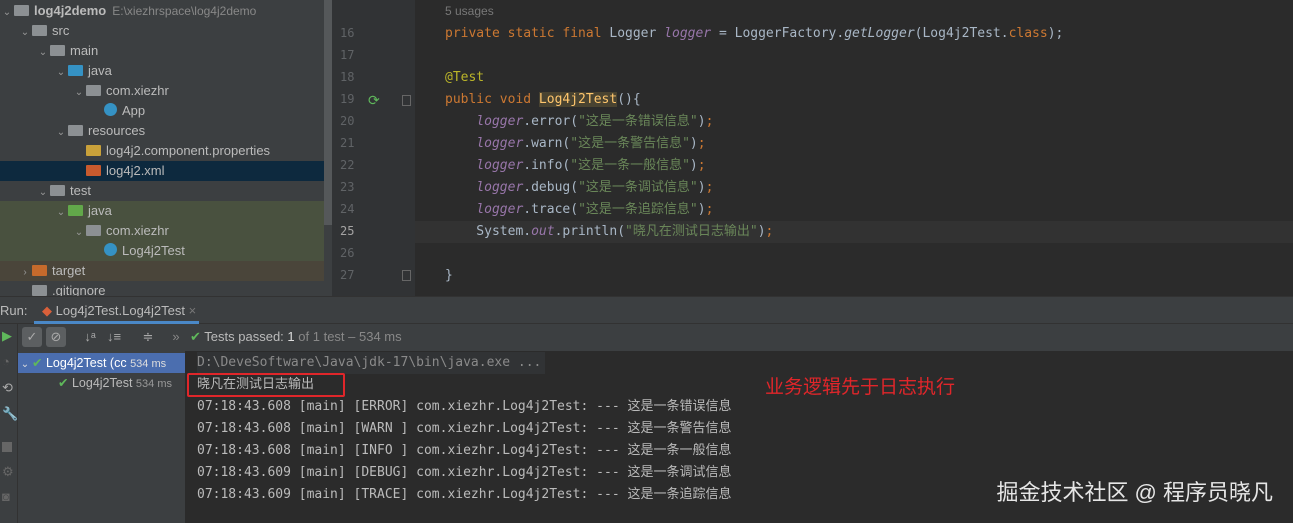 This screenshot has width=1293, height=523. I want to click on rerun-icon: ▶, so click(7, 336).